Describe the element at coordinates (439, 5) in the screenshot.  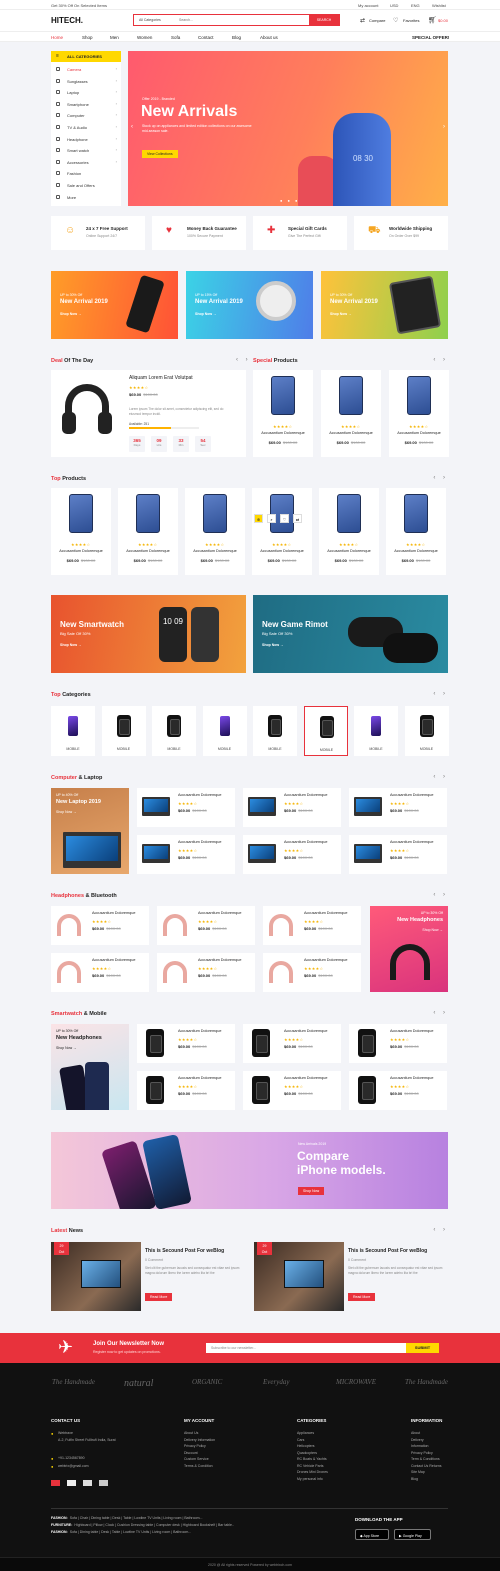
I see `wishlist-link: Wishlist` at that location.